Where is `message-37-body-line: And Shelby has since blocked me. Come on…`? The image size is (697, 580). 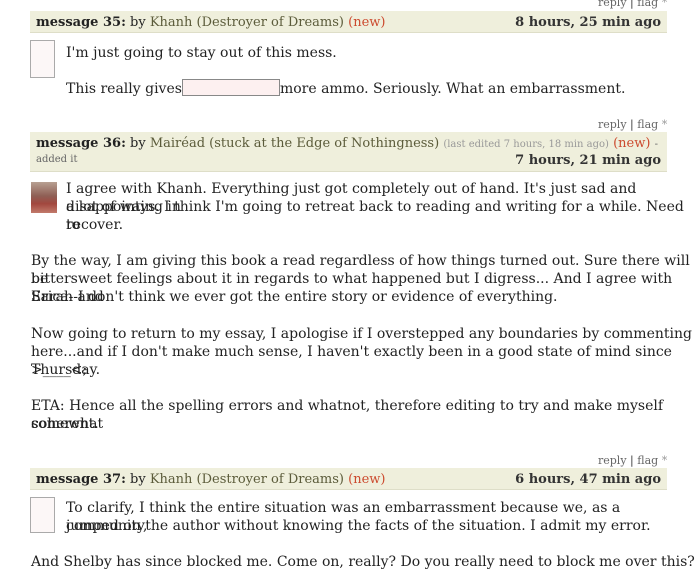
message-37-body-line: And Shelby has since blocked me. Come on… is located at coordinates (363, 562).